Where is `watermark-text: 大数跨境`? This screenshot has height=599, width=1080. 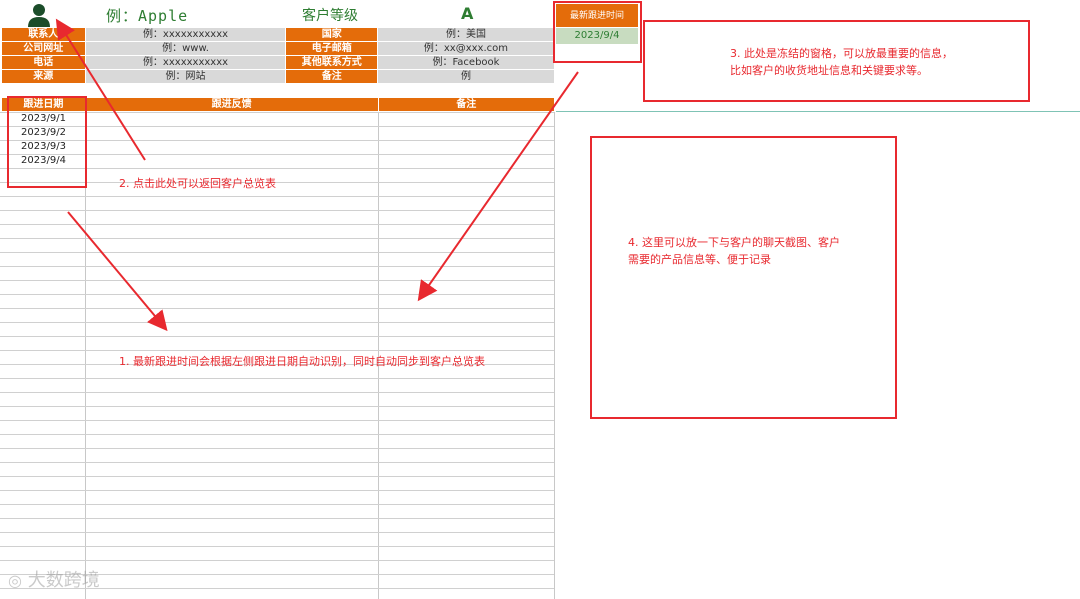
watermark-text: 大数跨境 is located at coordinates (63, 580).